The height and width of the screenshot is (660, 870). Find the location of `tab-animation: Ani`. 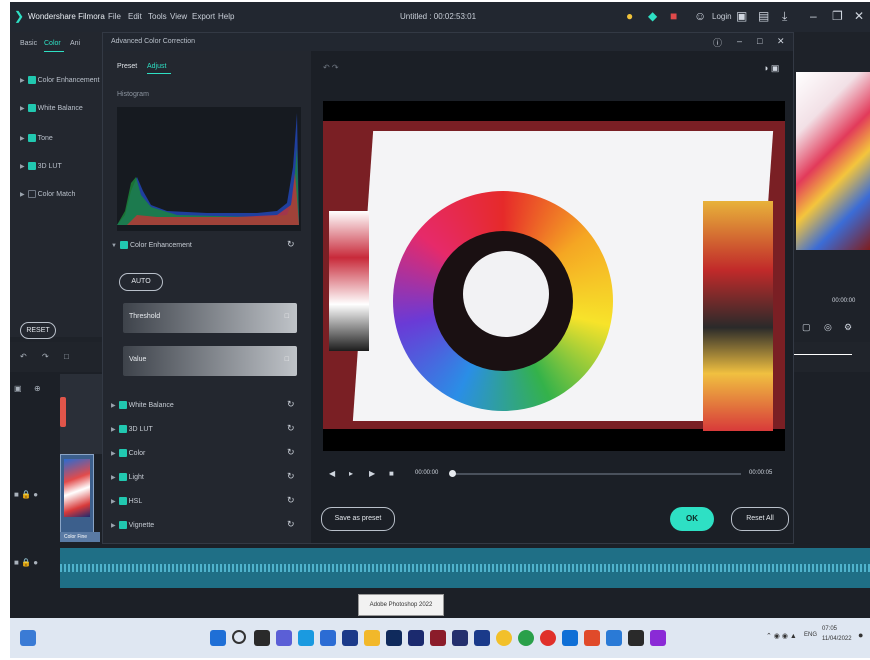

tab-animation: Ani is located at coordinates (75, 43).